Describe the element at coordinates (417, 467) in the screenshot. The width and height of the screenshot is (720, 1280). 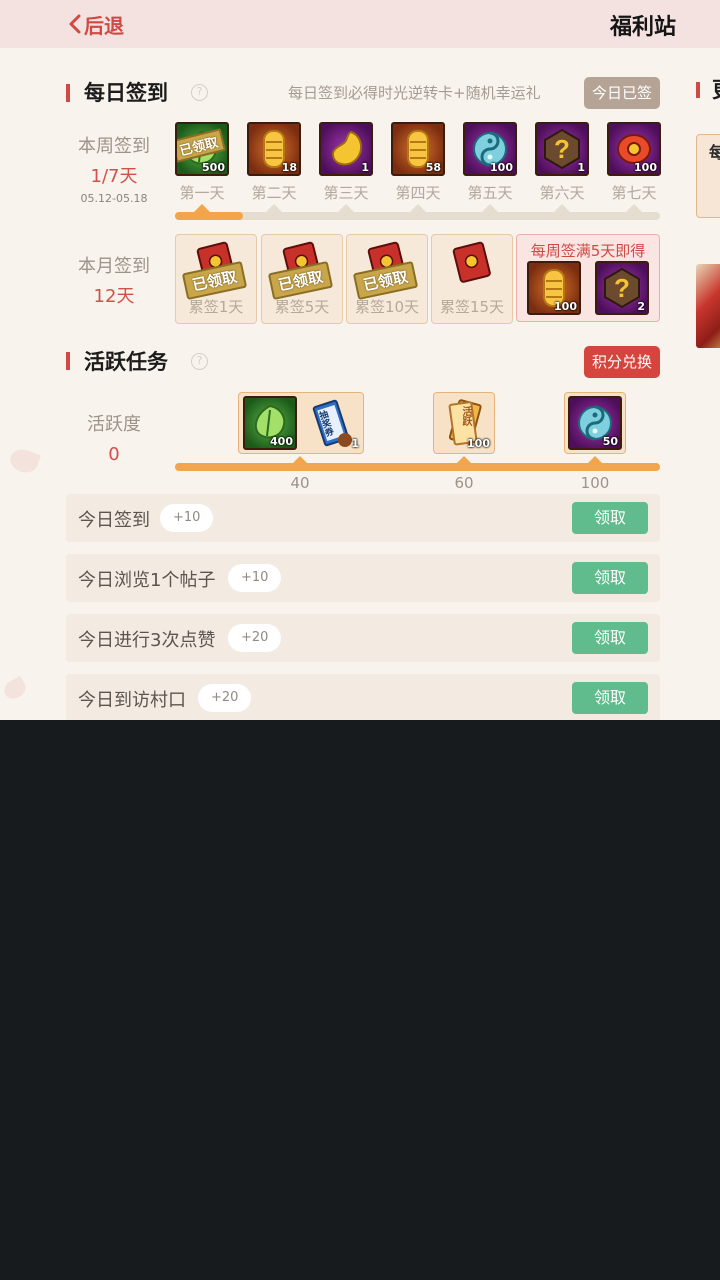
I see `activity-progress-fill` at that location.